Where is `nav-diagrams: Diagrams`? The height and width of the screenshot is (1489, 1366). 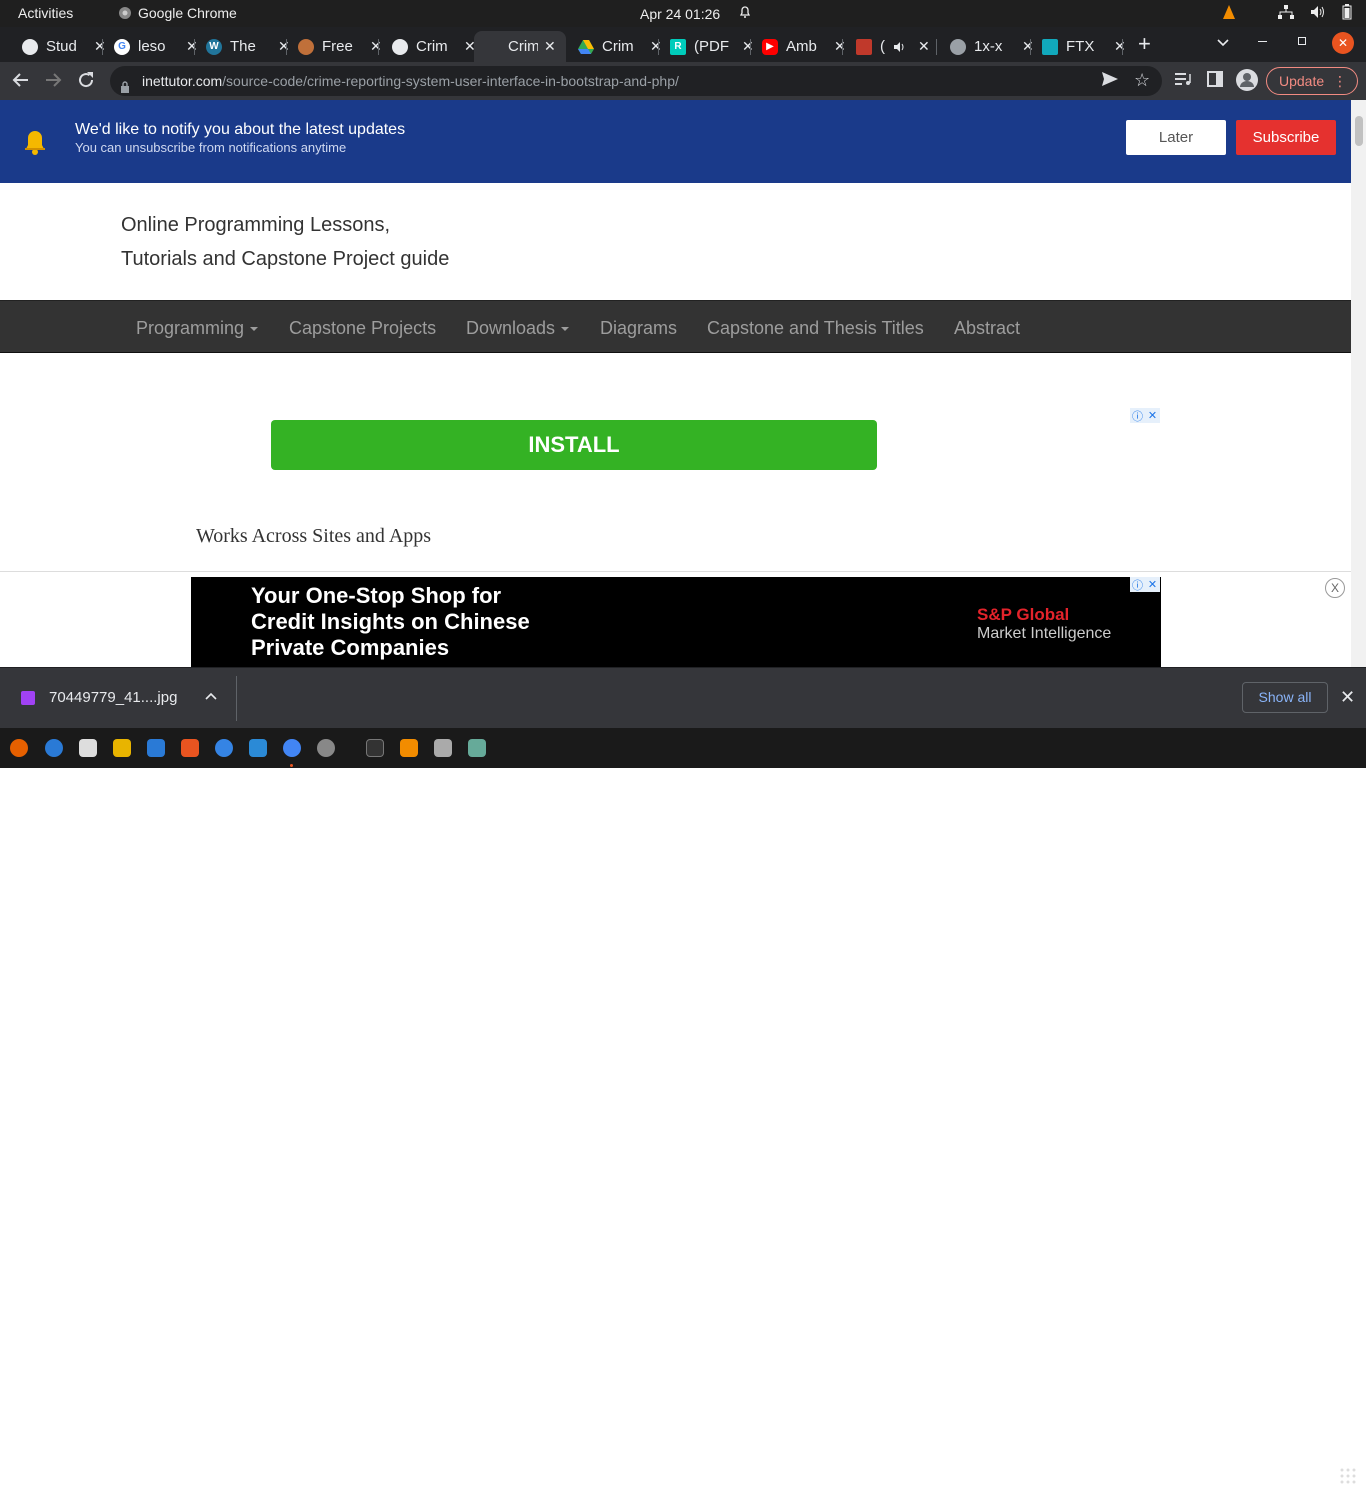 nav-diagrams: Diagrams is located at coordinates (638, 328).